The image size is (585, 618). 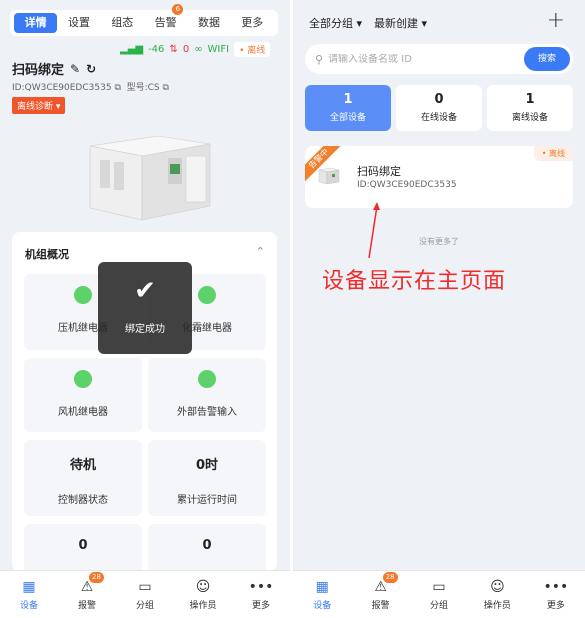 What do you see at coordinates (547, 59) in the screenshot?
I see `search-button: 搜索` at bounding box center [547, 59].